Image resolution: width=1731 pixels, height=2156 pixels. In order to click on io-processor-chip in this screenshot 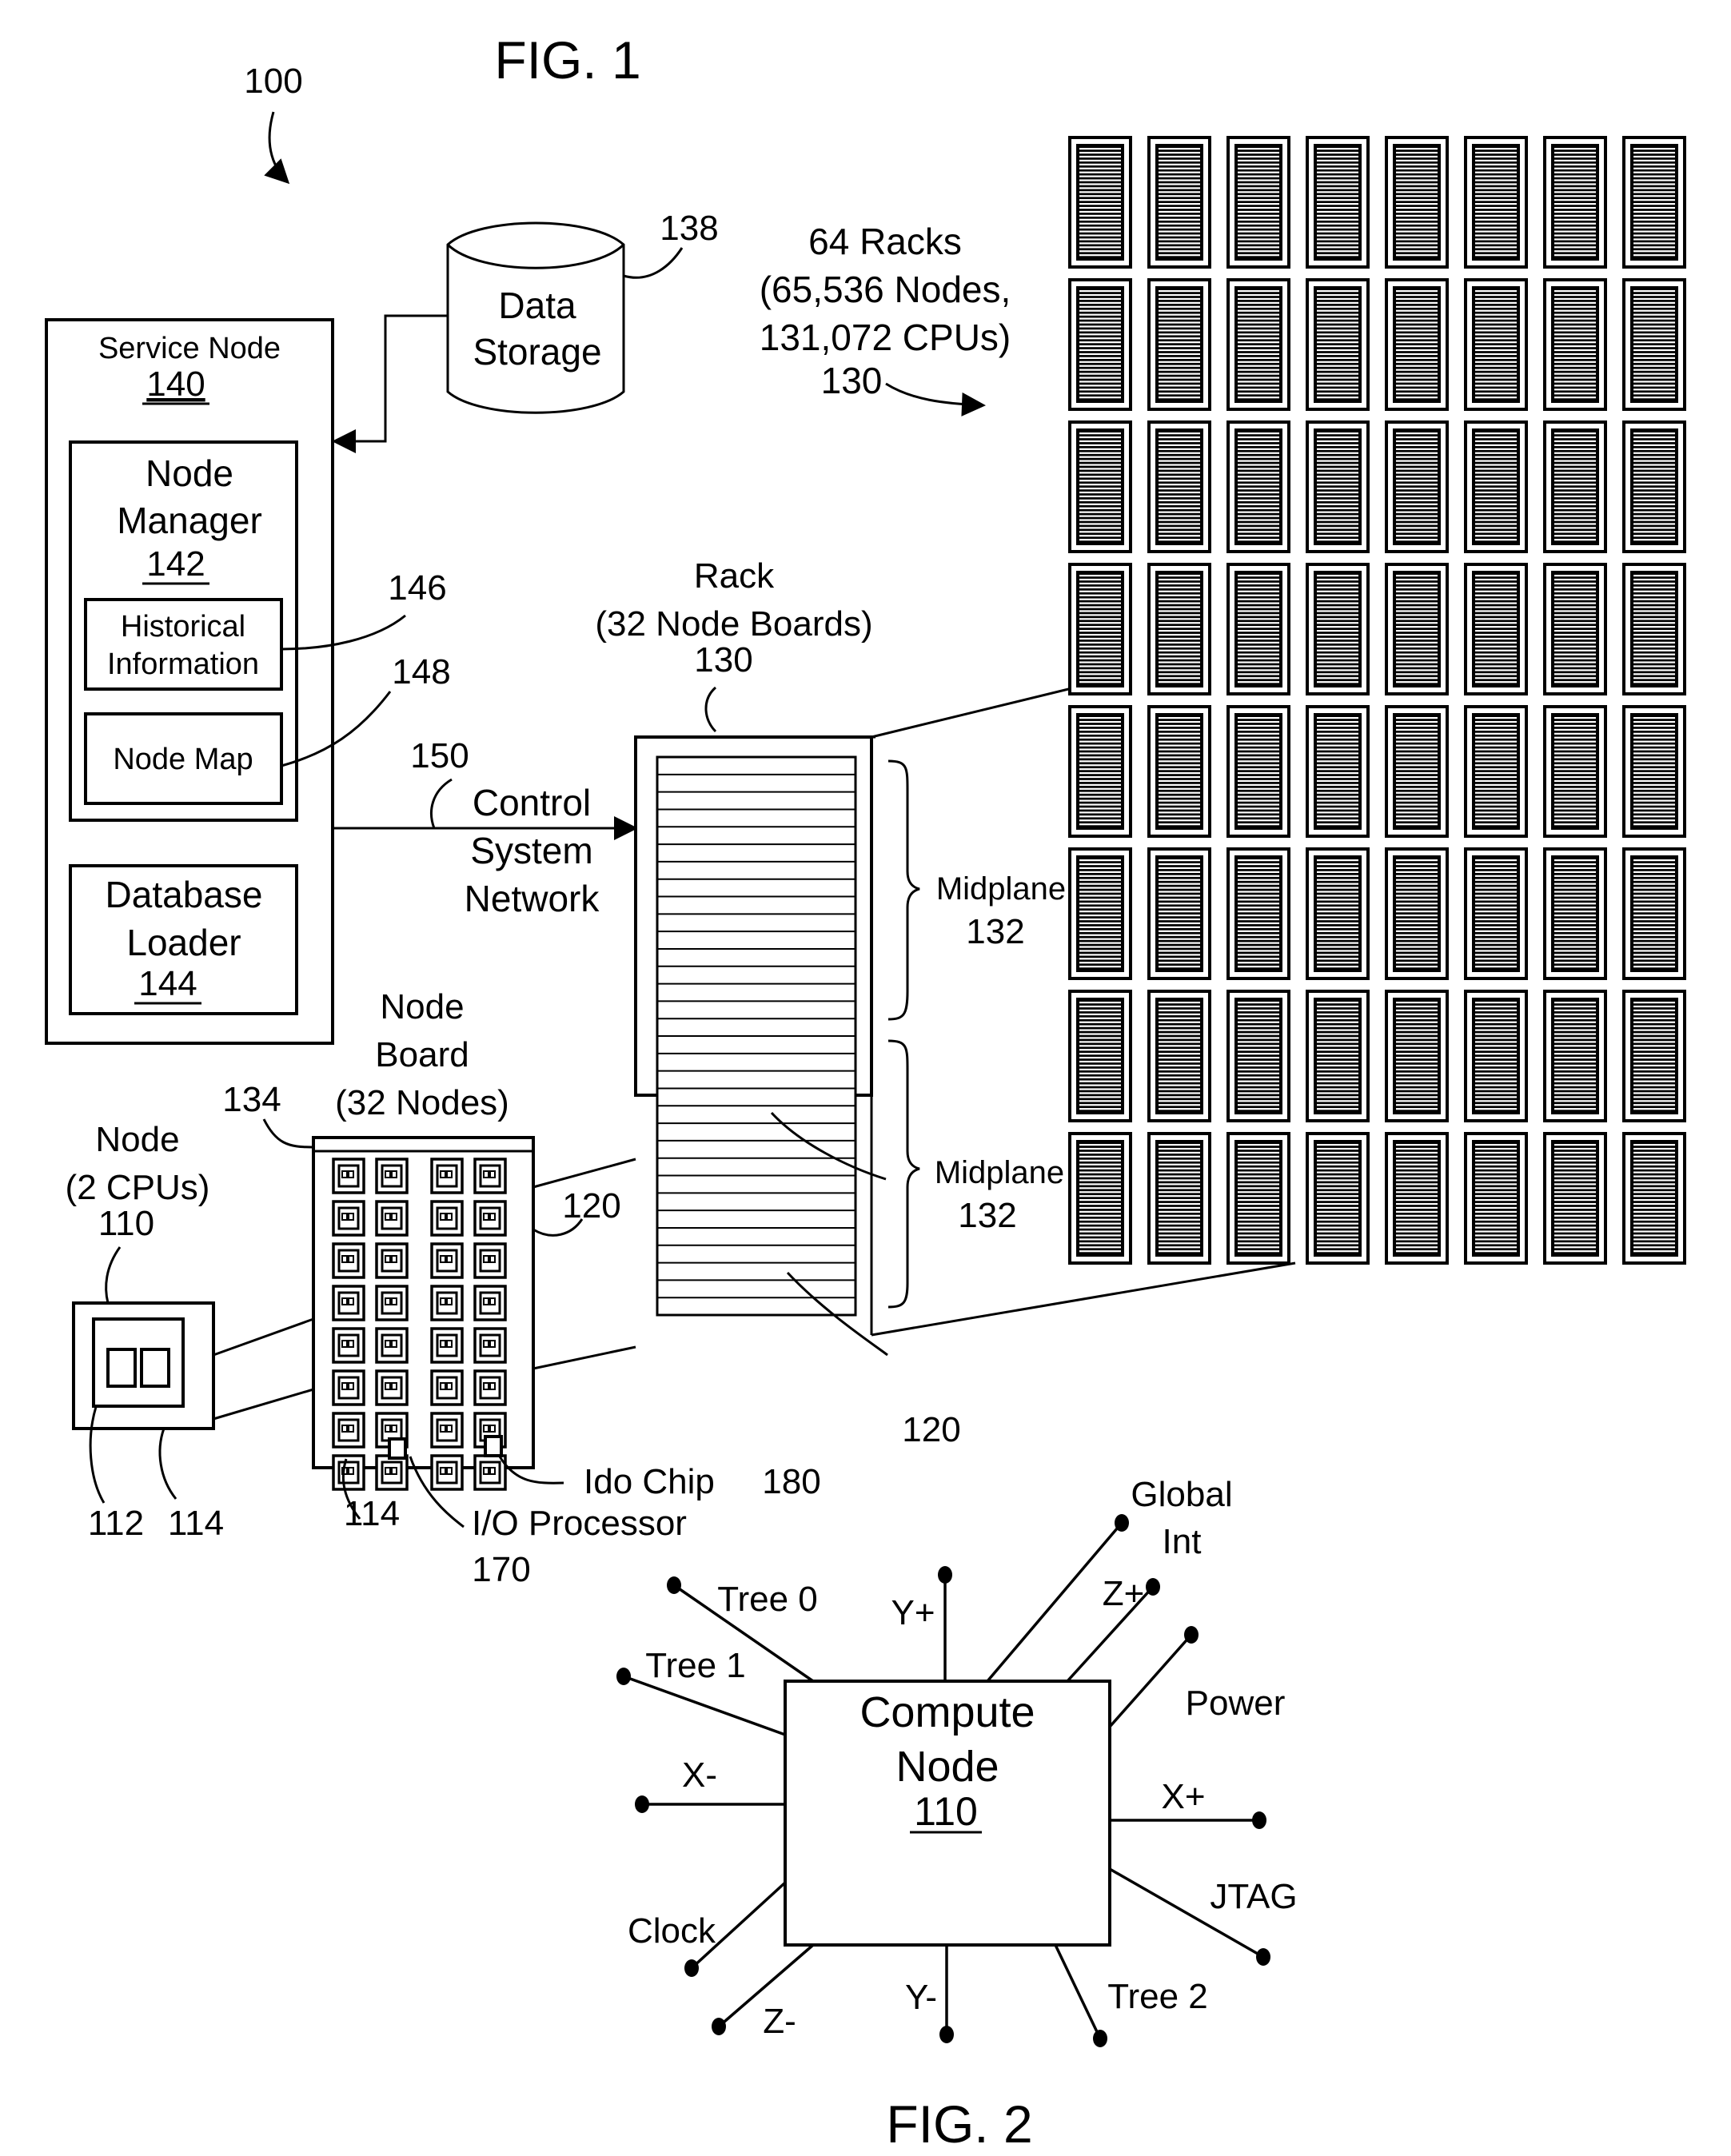, I will do `click(398, 1449)`.